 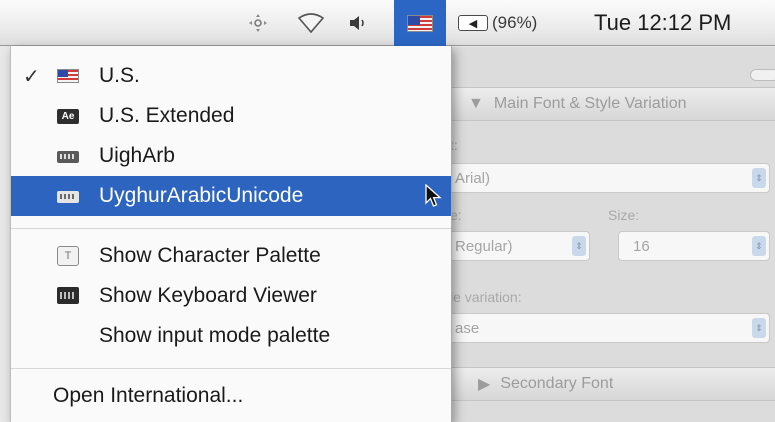 What do you see at coordinates (484, 384) in the screenshot?
I see `disclosure-right-icon: ▶` at bounding box center [484, 384].